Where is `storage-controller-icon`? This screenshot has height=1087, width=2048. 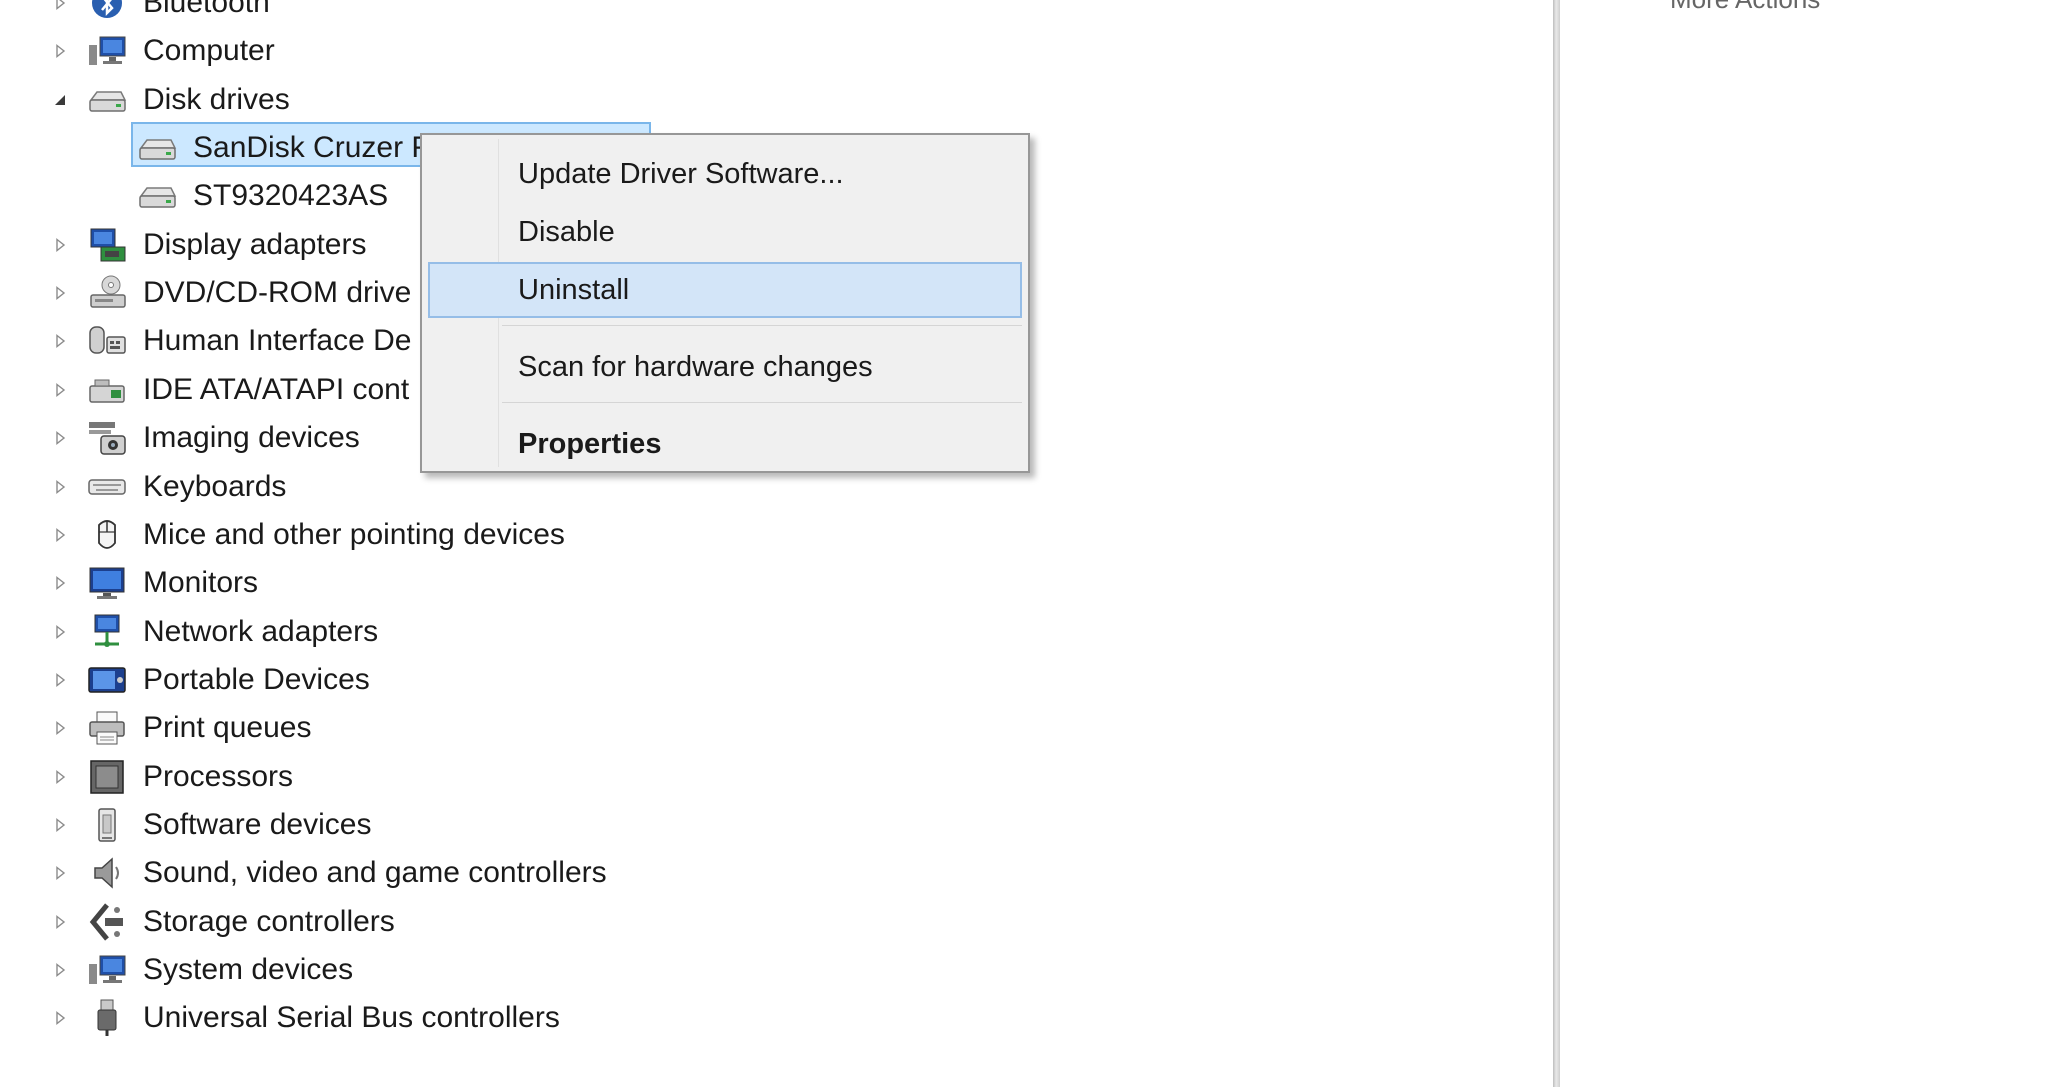 storage-controller-icon is located at coordinates (107, 922).